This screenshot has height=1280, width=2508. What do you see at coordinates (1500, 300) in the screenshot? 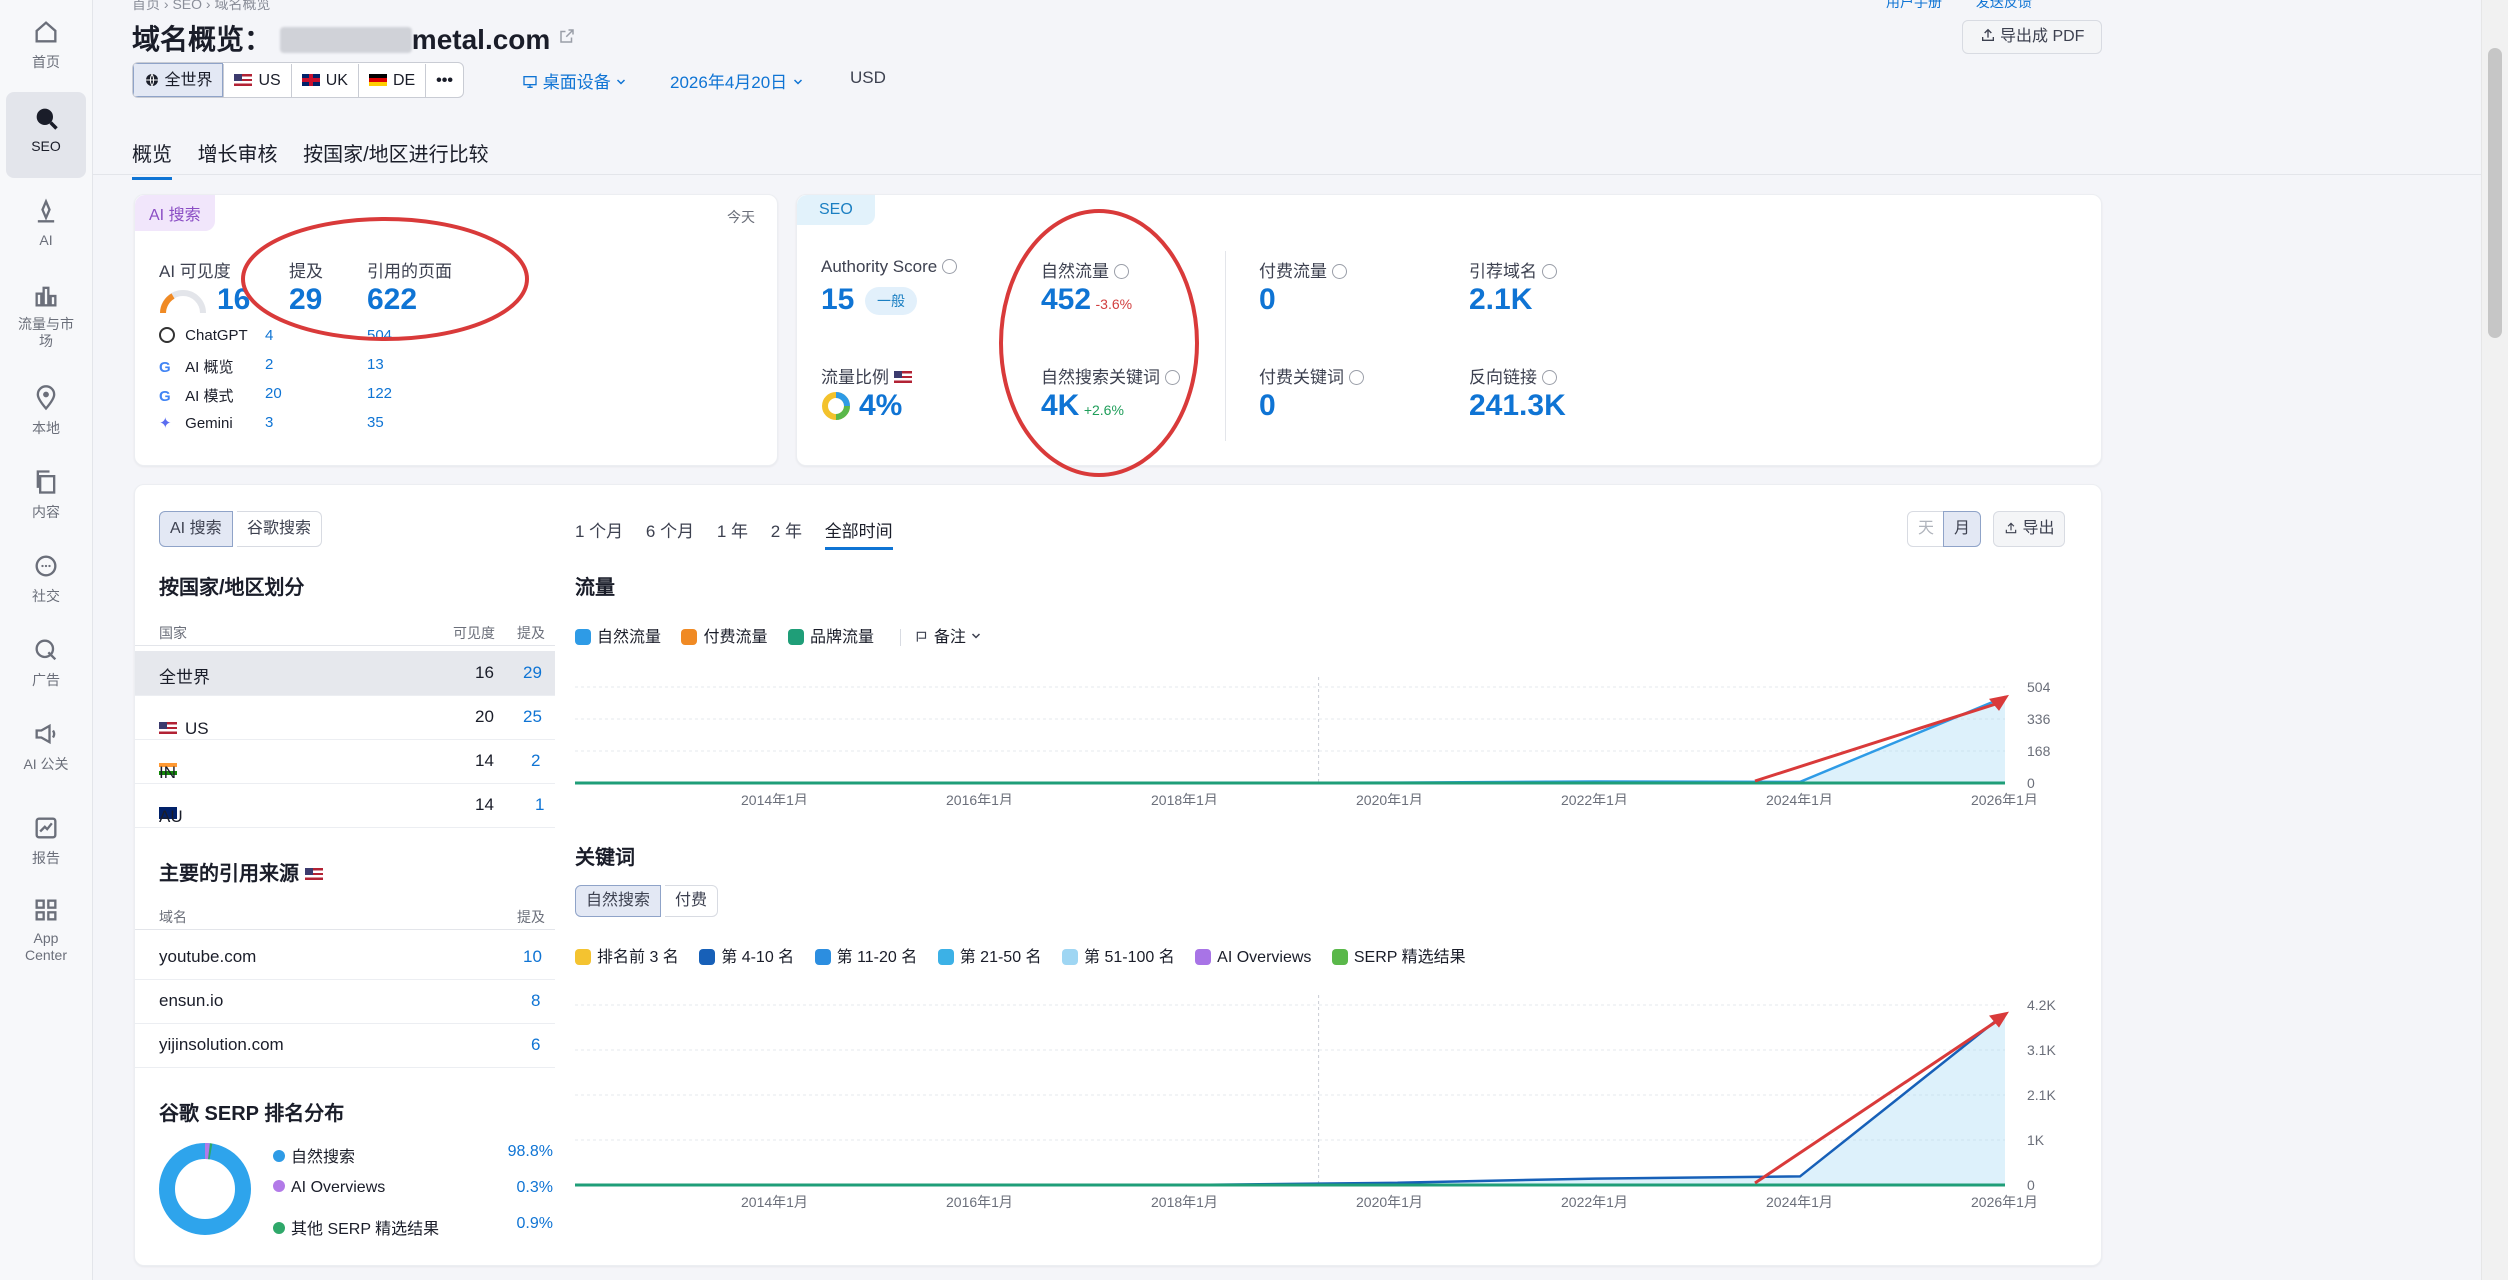
I see `referring-domains-value: 2.1K` at bounding box center [1500, 300].